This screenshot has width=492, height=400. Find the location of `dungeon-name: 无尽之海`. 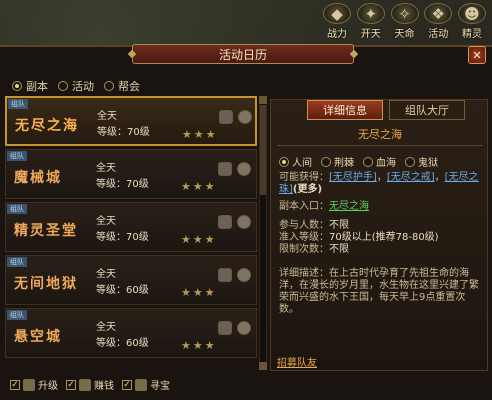

dungeon-name: 无尽之海 is located at coordinates (47, 126).